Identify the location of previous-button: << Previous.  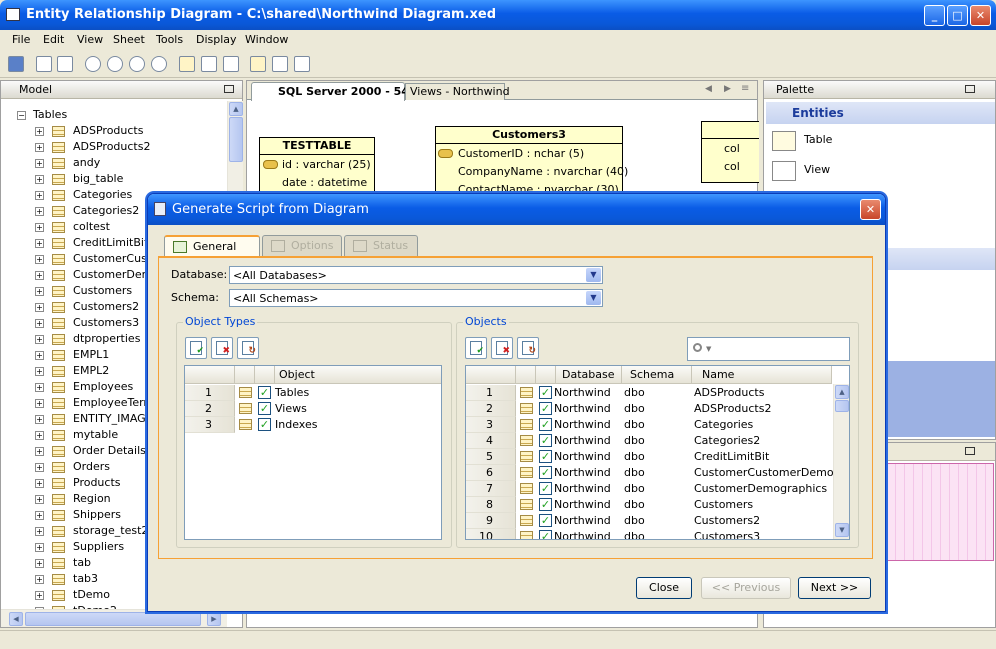
(746, 588).